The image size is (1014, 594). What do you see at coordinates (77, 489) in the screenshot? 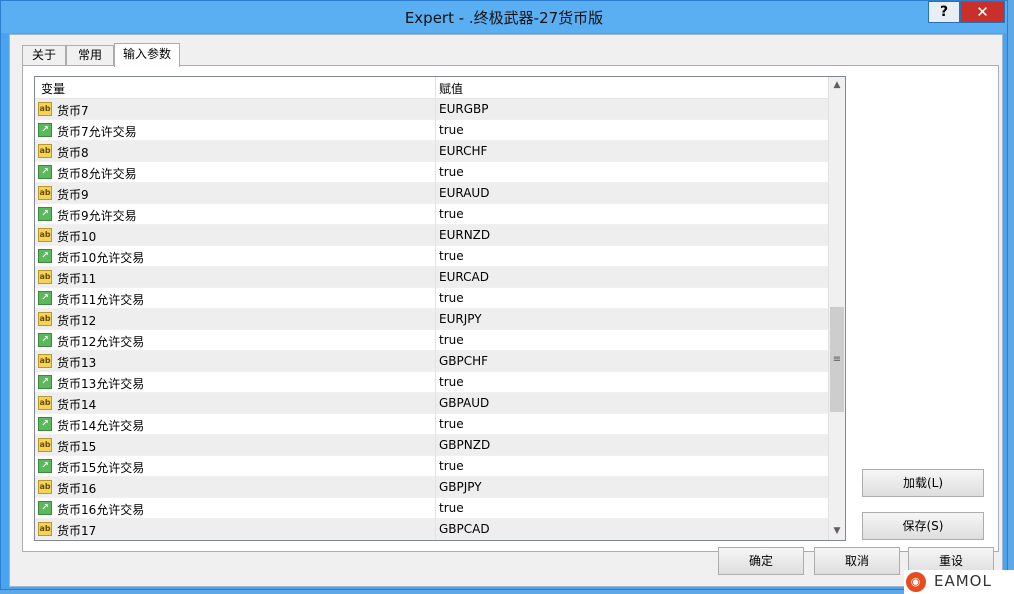
I see `param-name: 货币16` at bounding box center [77, 489].